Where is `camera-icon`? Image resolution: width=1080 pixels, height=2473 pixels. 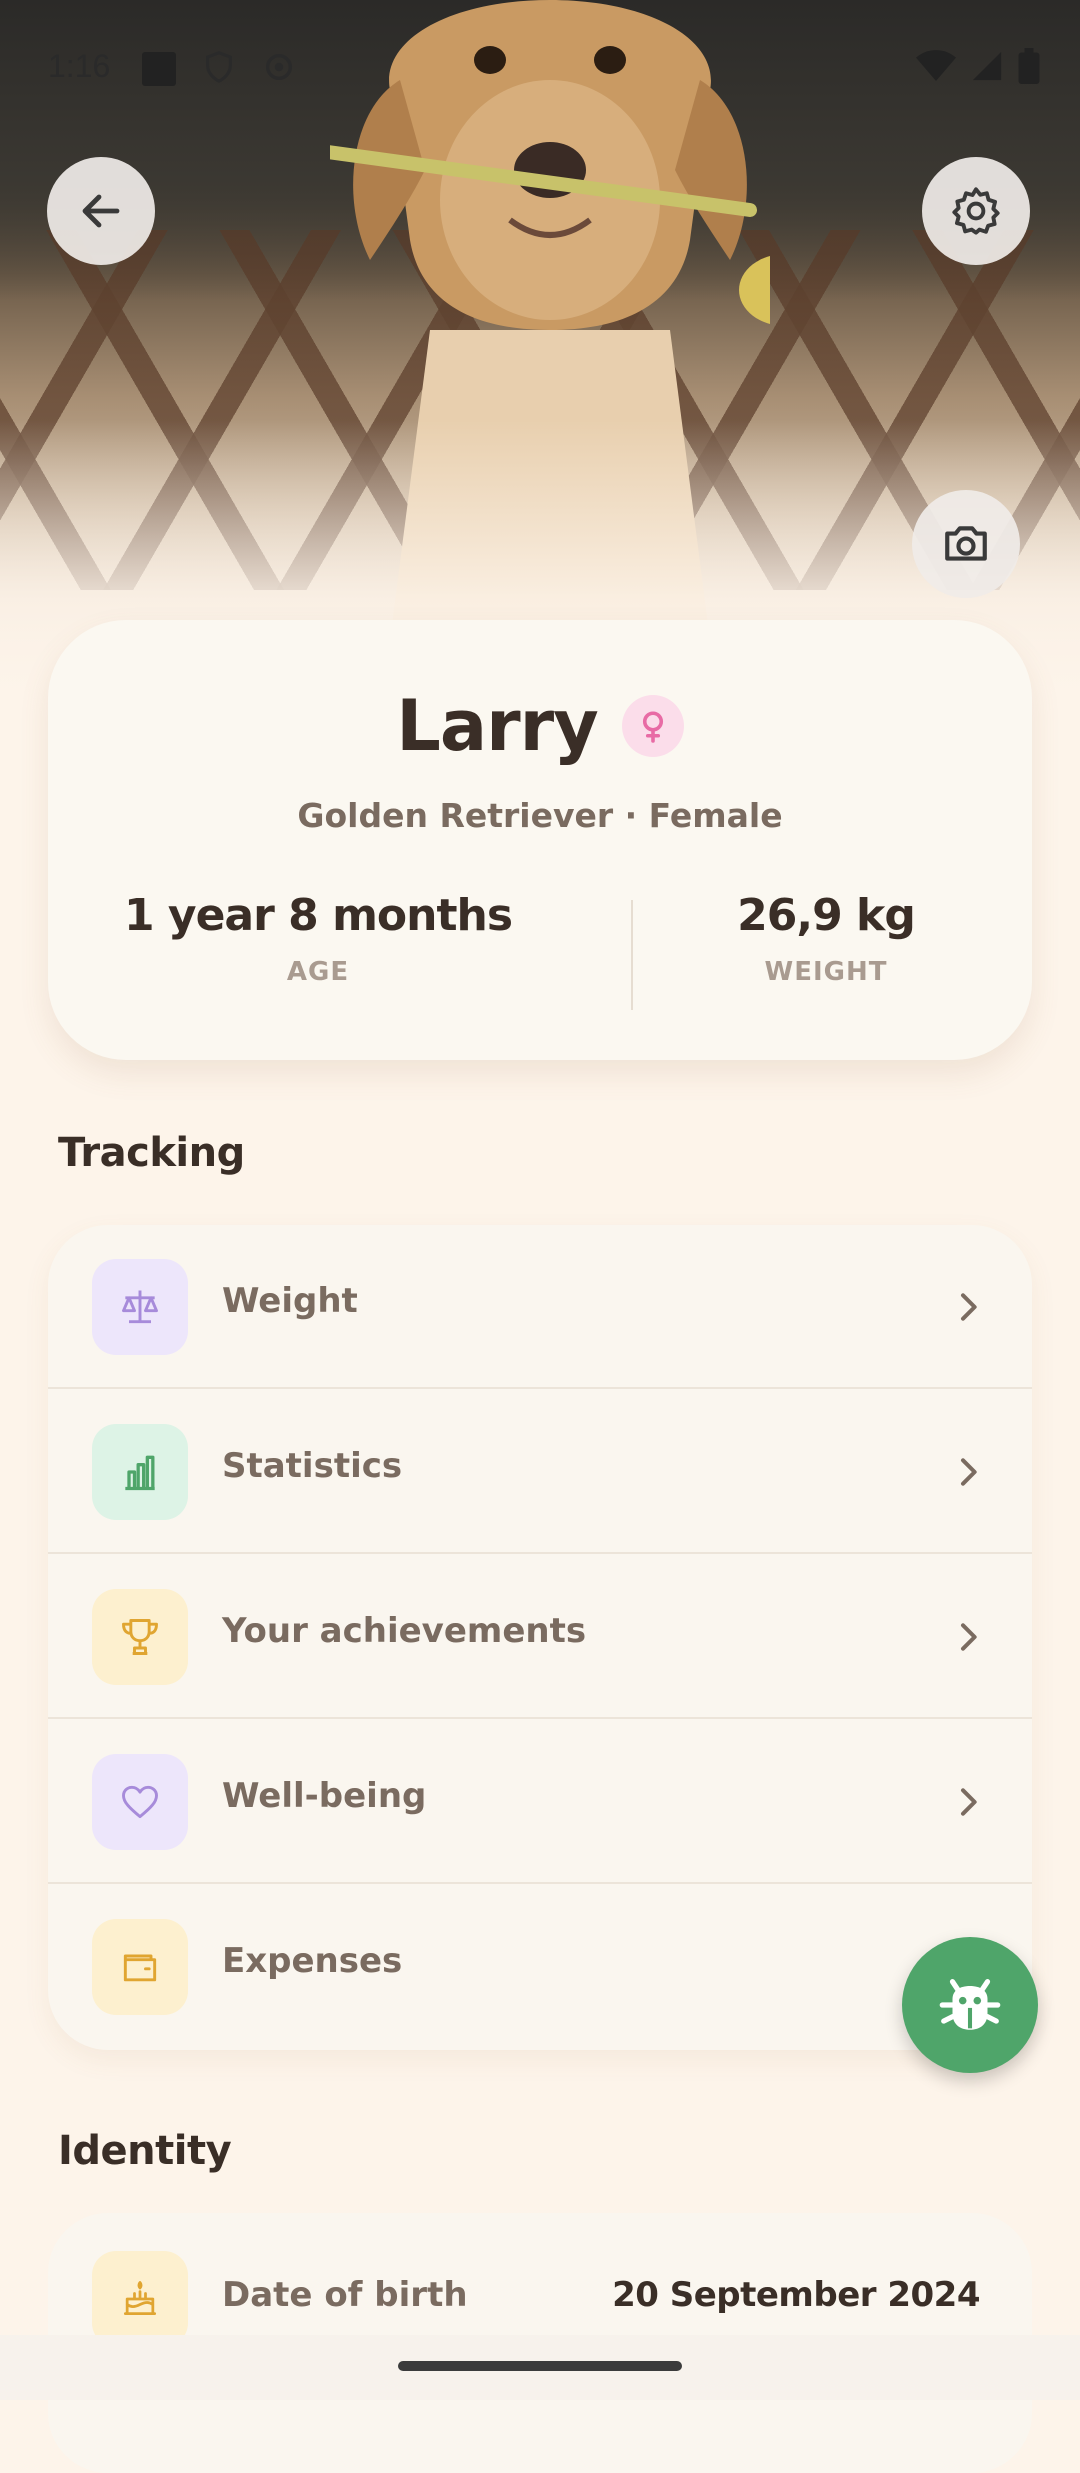 camera-icon is located at coordinates (966, 543).